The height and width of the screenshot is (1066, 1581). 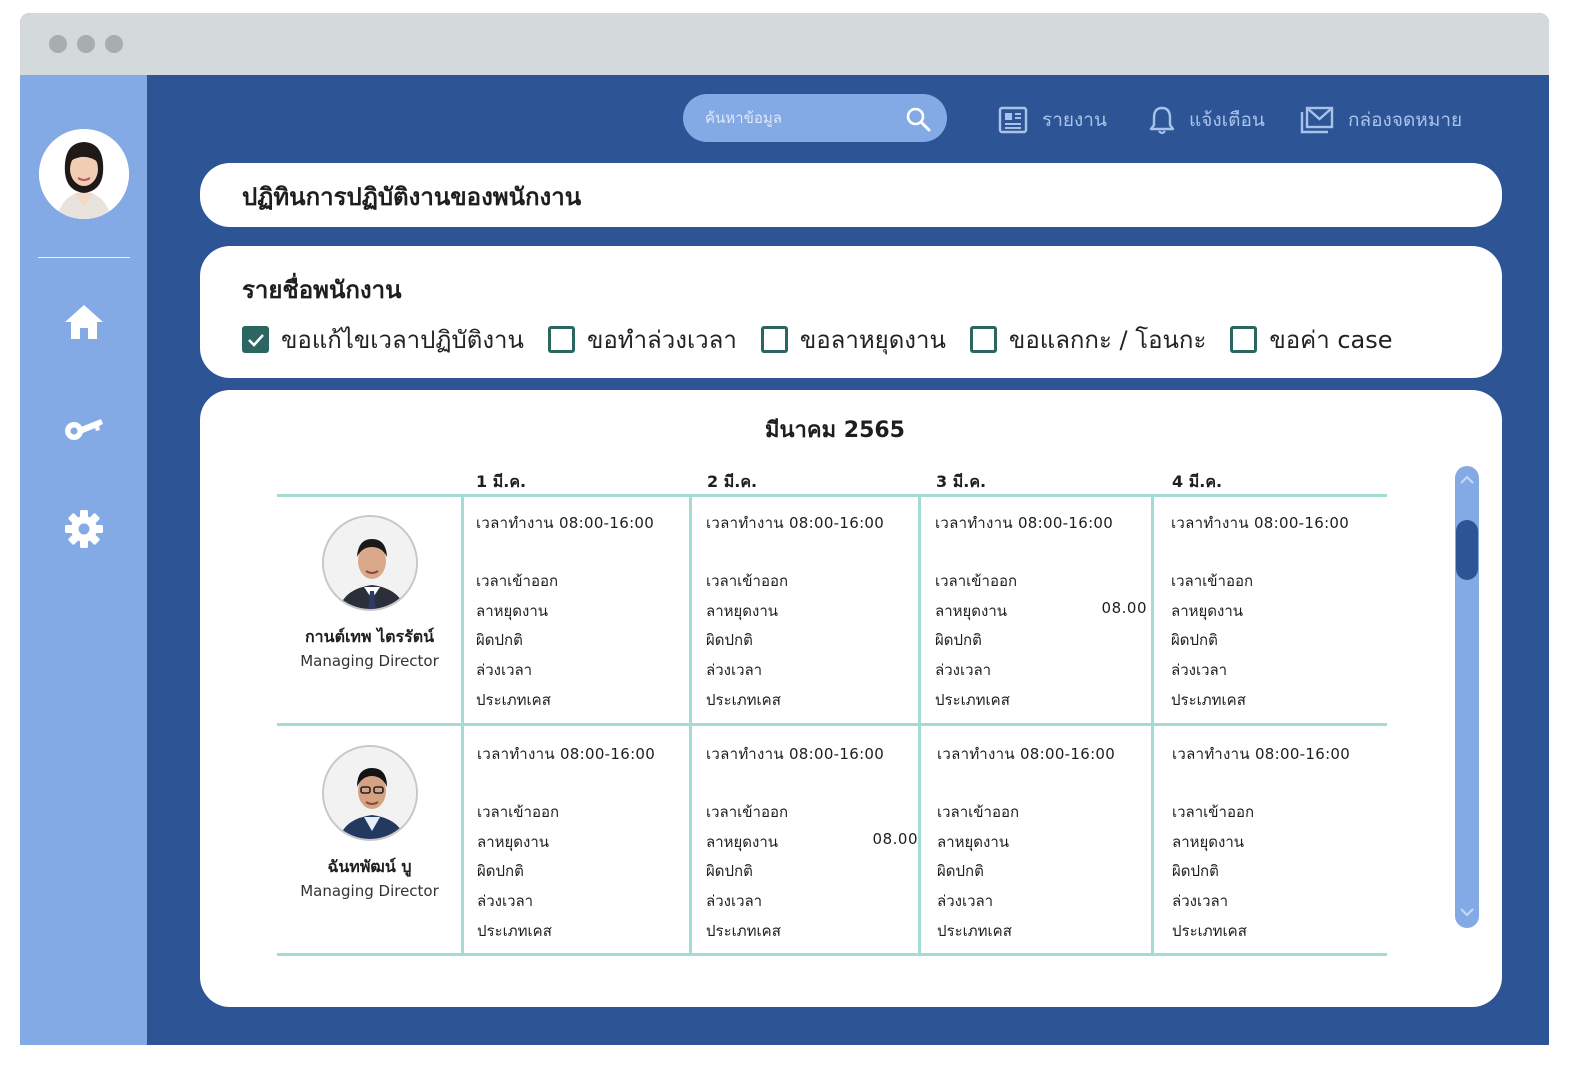 What do you see at coordinates (114, 44) in the screenshot?
I see `window-dot-maximize` at bounding box center [114, 44].